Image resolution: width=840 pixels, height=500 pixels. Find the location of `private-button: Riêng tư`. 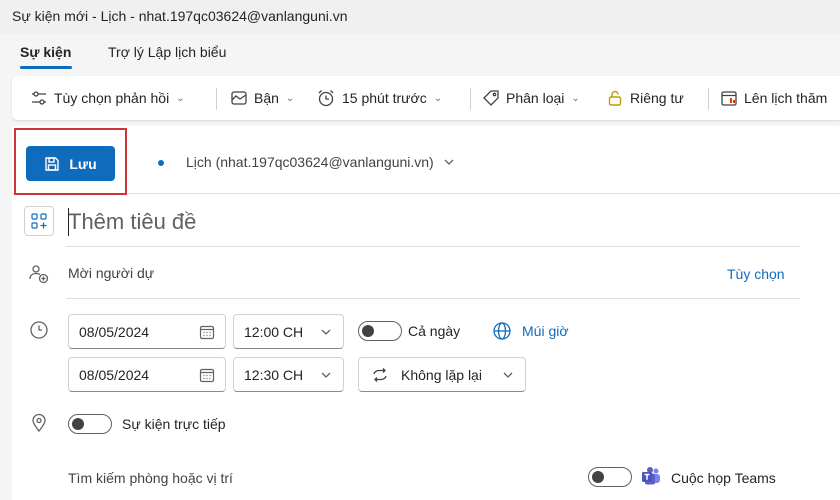

private-button: Riêng tư is located at coordinates (645, 98).